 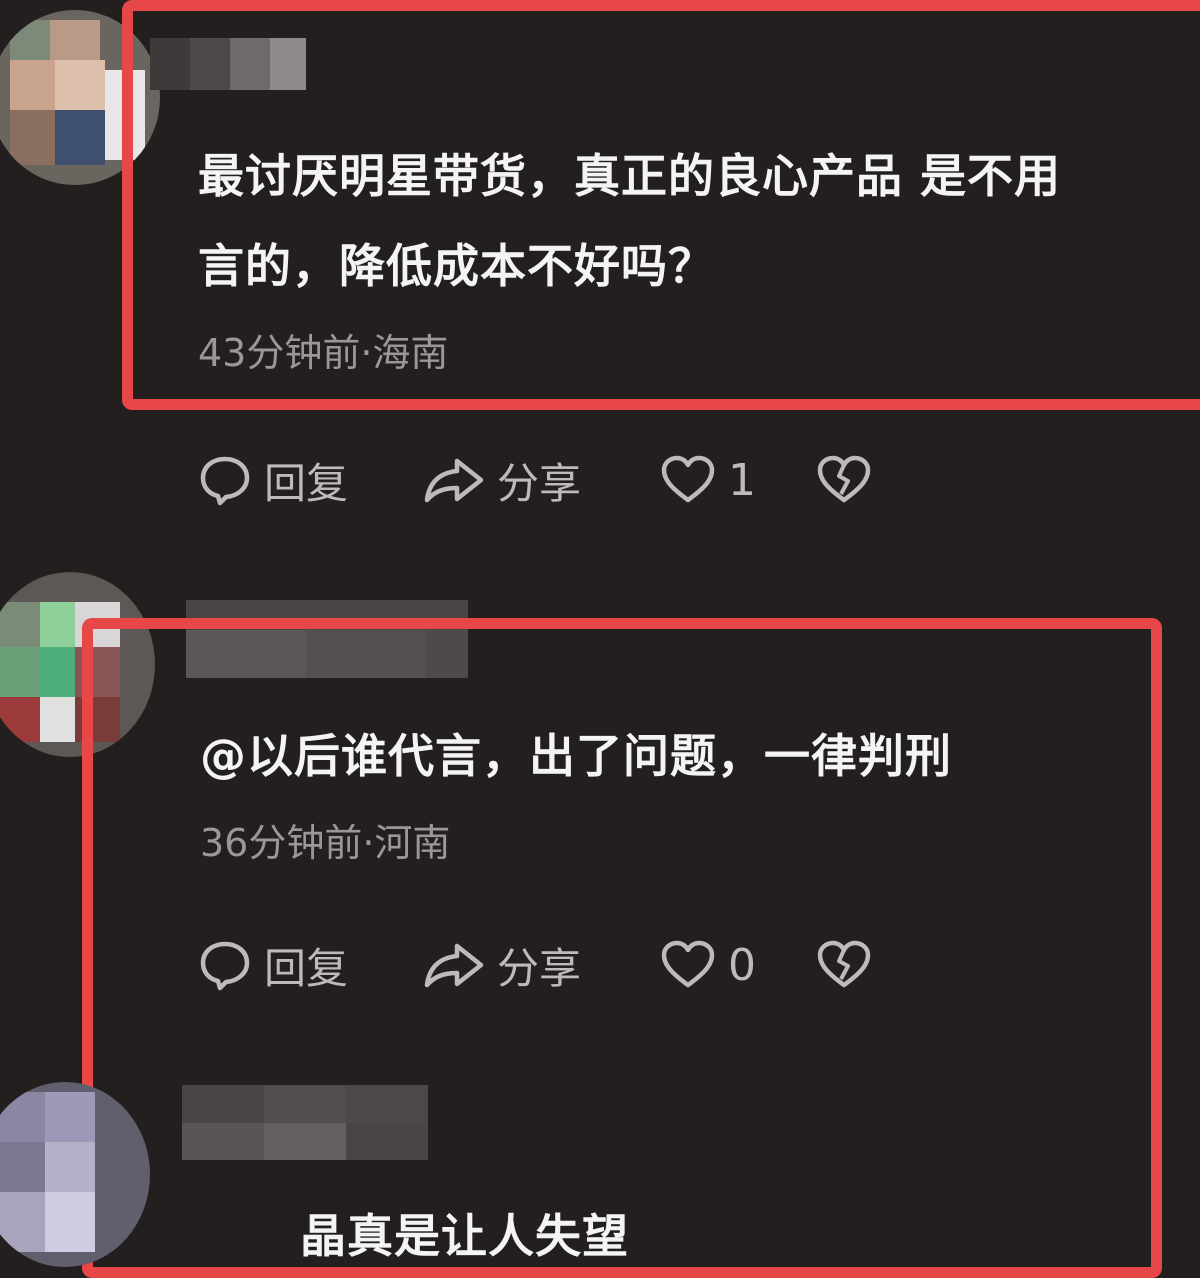 I want to click on like-button: 0, so click(x=708, y=965).